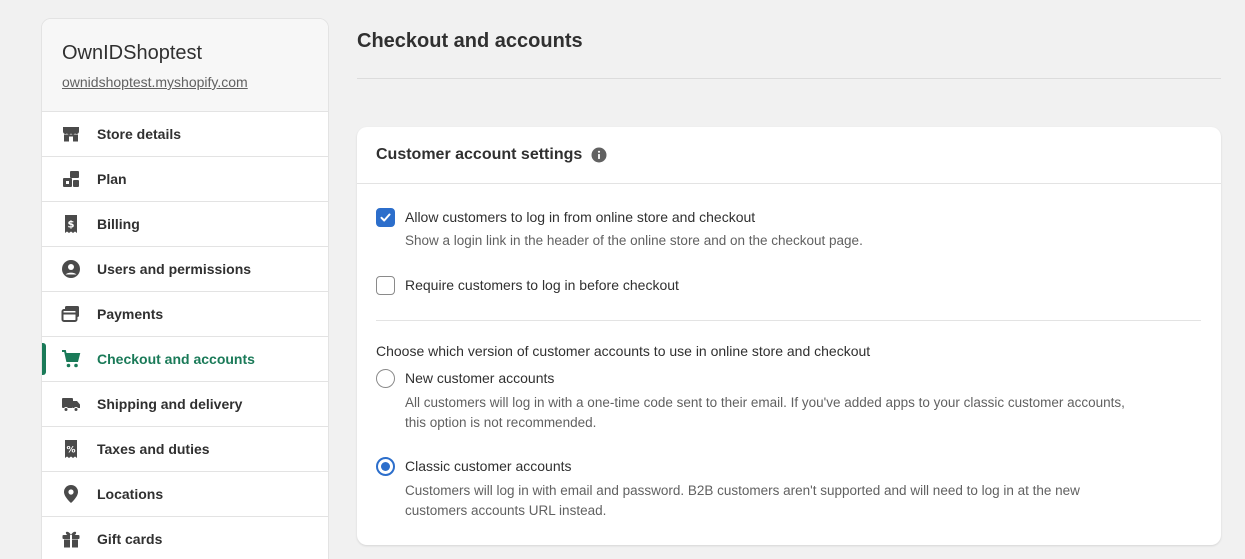  Describe the element at coordinates (130, 494) in the screenshot. I see `sidebar-item-label: Locations` at that location.